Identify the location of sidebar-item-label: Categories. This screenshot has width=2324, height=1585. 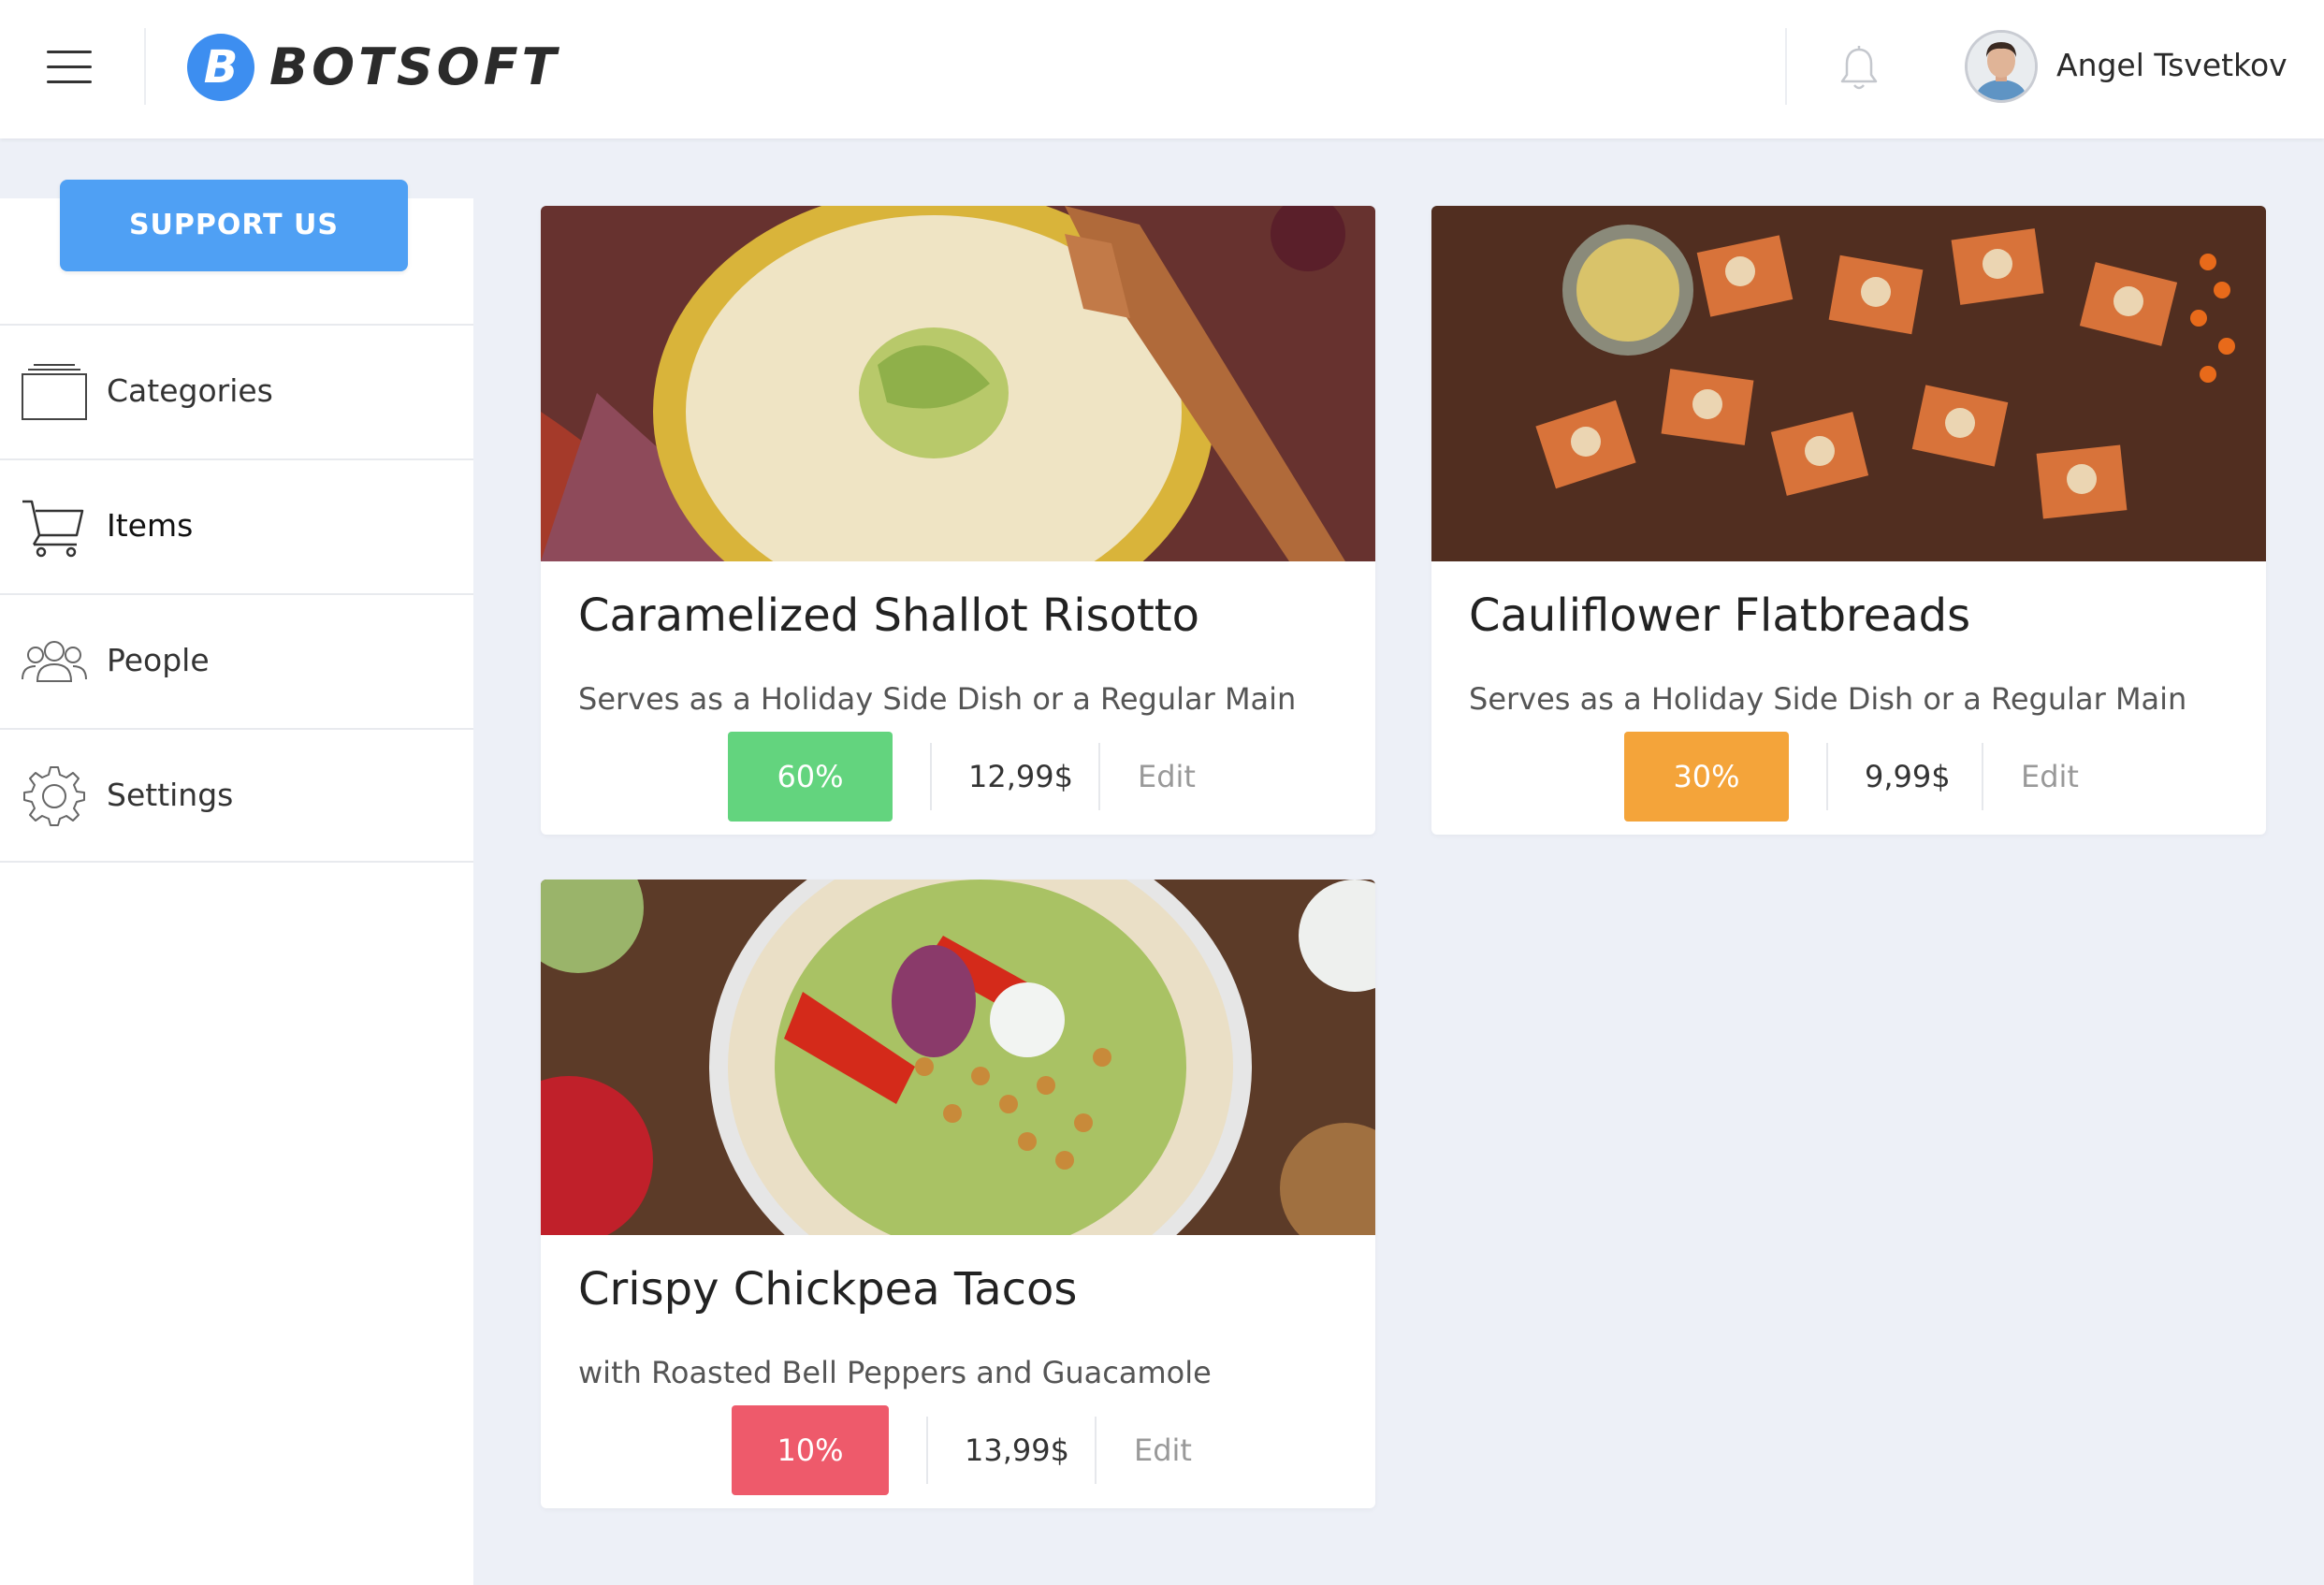
(190, 390).